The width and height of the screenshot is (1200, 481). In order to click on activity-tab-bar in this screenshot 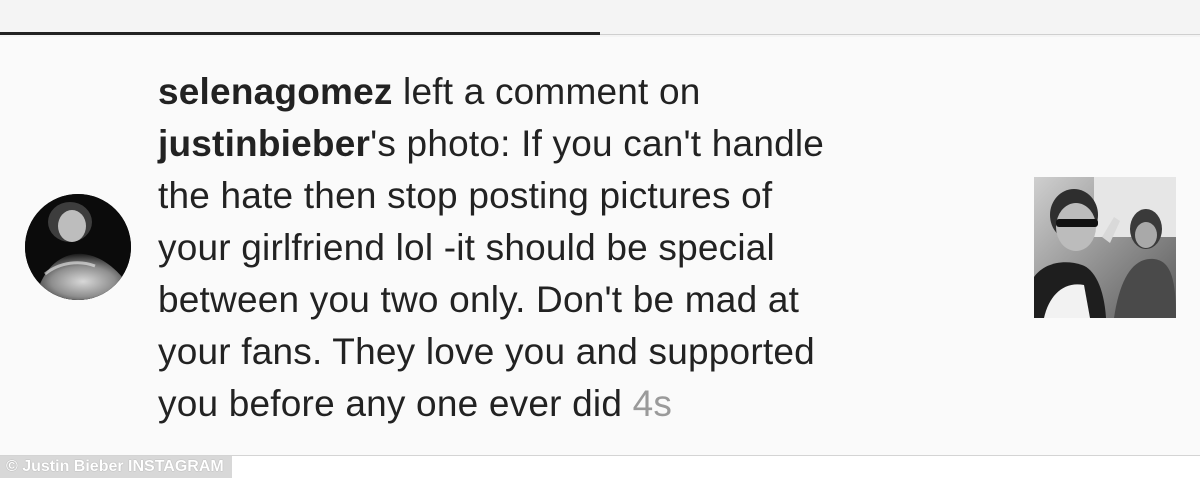, I will do `click(600, 18)`.